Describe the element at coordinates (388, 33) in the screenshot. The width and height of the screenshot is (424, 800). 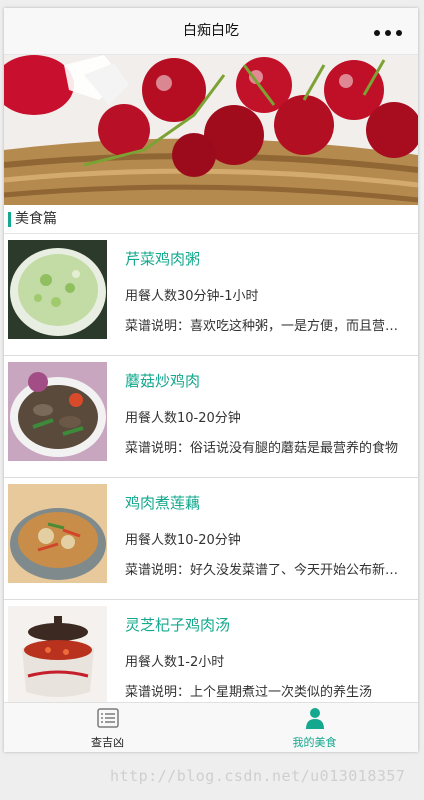
I see `more-menu-icon` at that location.